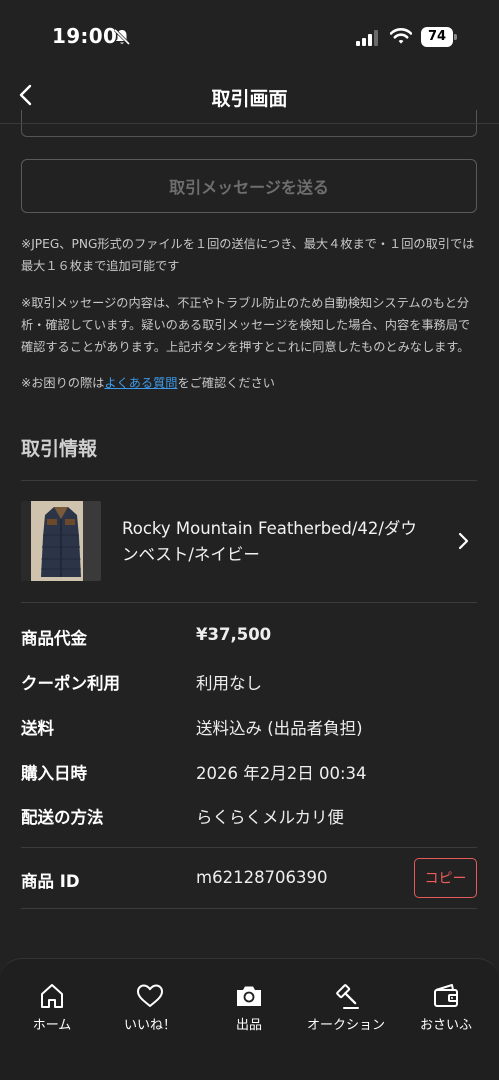 The width and height of the screenshot is (499, 1080). I want to click on product-id-value: m62128706390, so click(262, 877).